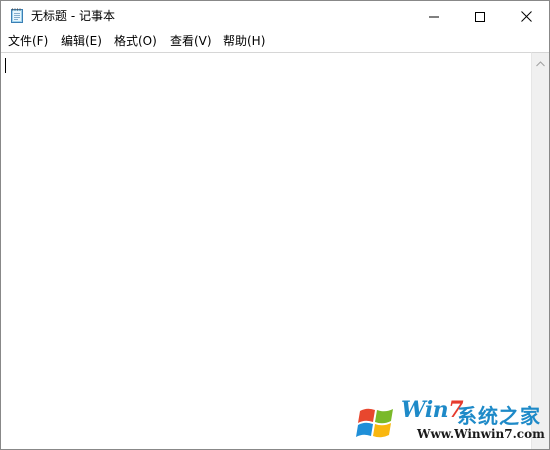 The image size is (550, 450). Describe the element at coordinates (81, 41) in the screenshot. I see `menu-edit: 编辑(E)` at that location.